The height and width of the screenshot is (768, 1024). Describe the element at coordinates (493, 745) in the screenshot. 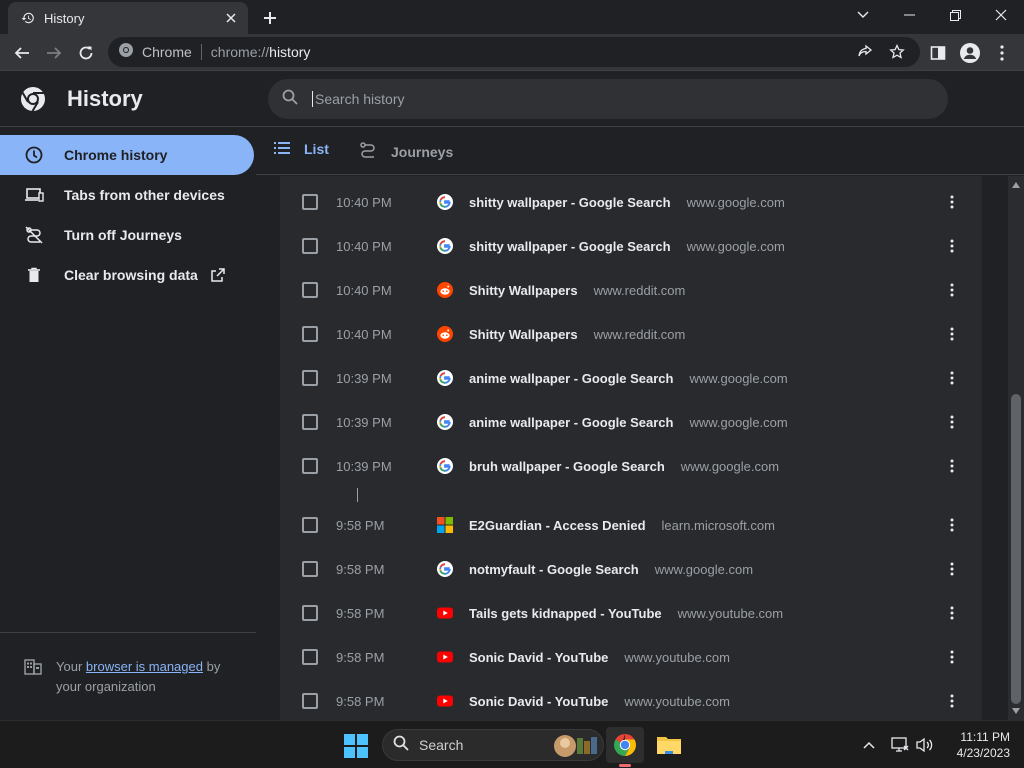

I see `taskbar-search-box: Search` at that location.